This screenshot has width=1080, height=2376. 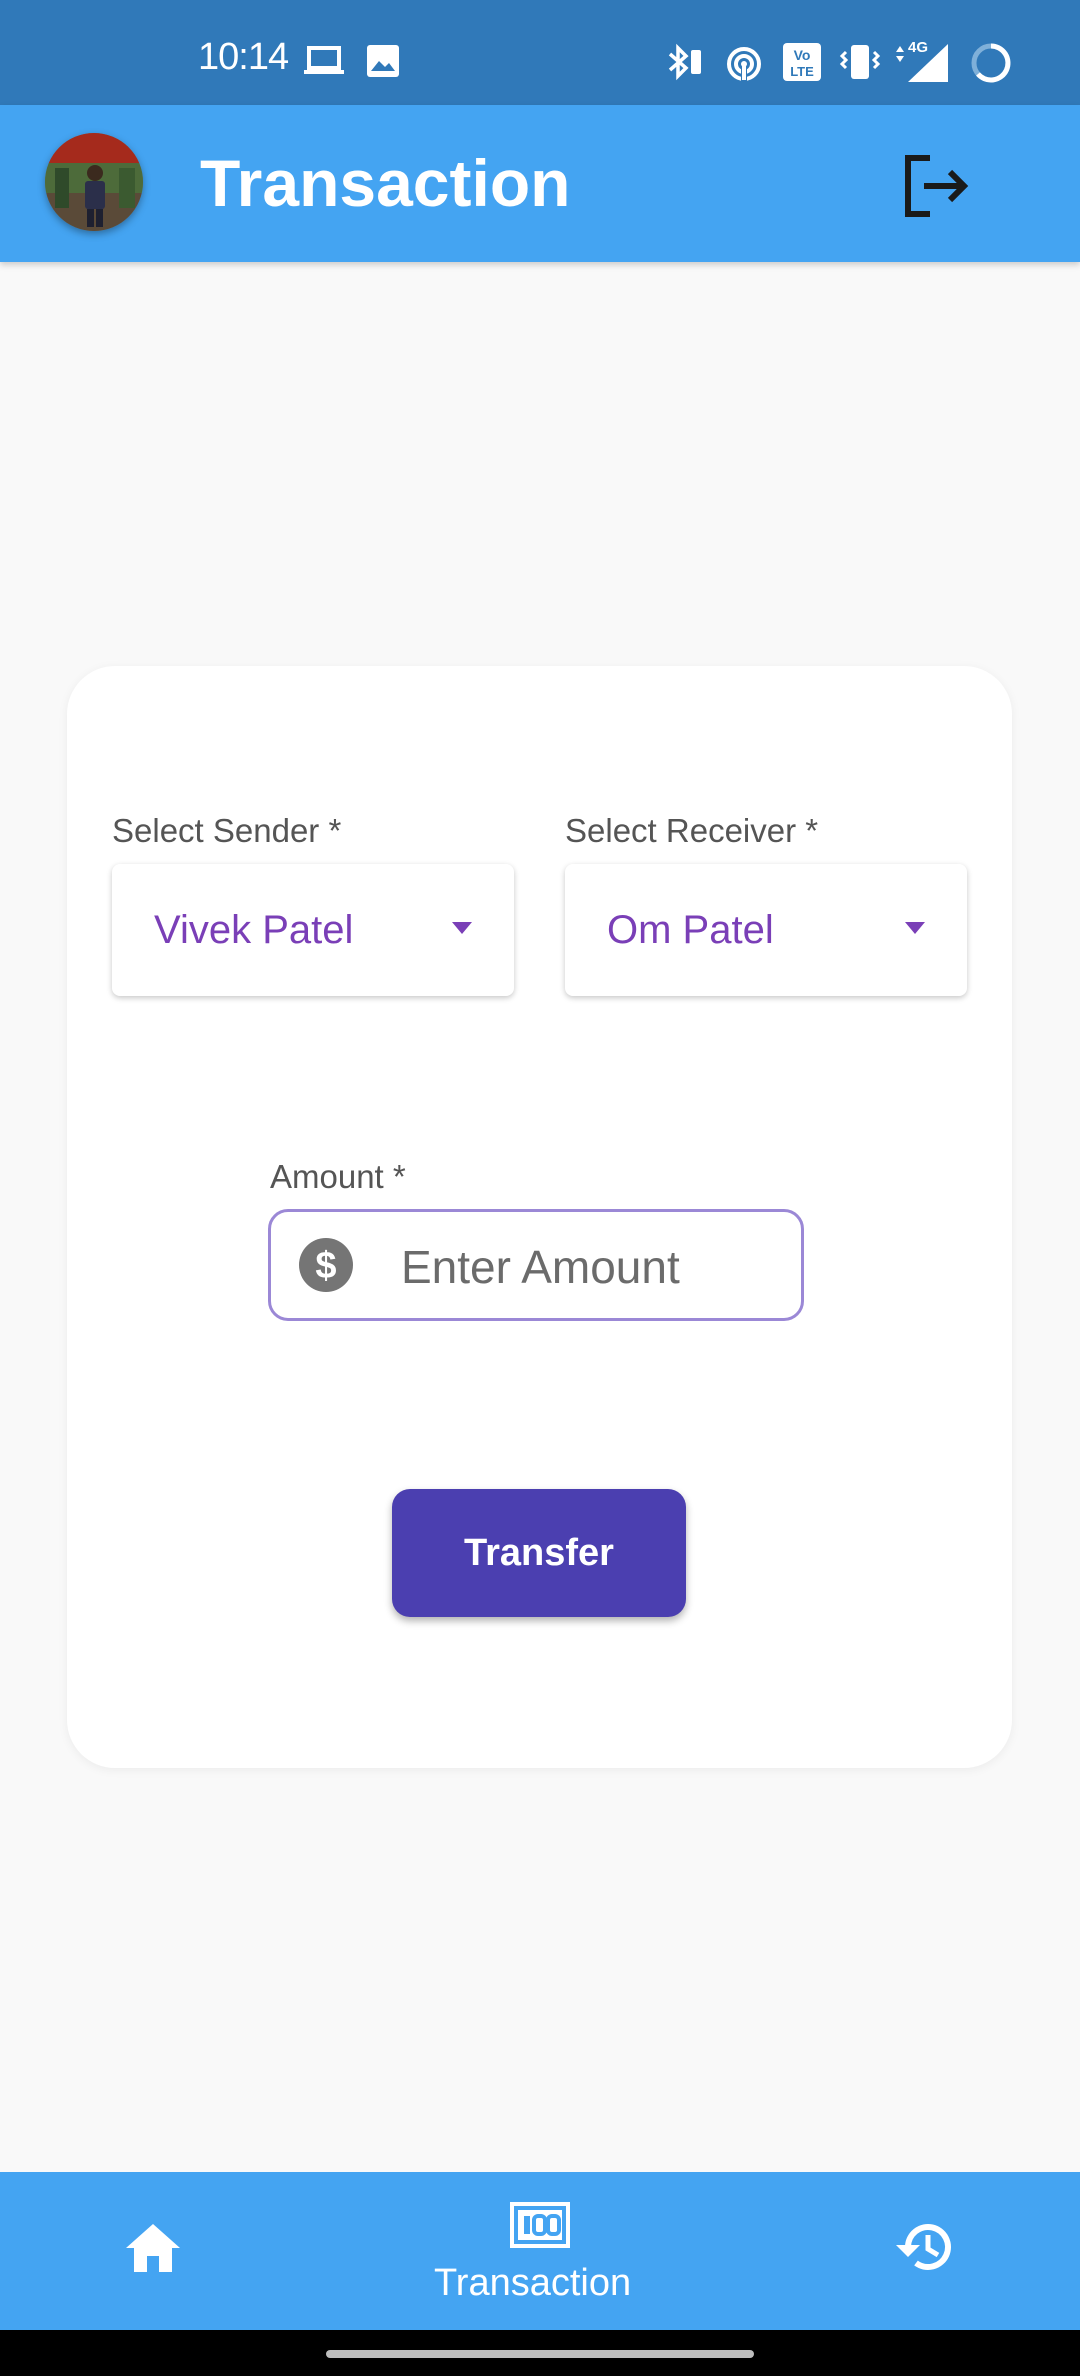 What do you see at coordinates (533, 2283) in the screenshot?
I see `nav-label-transaction: Transaction` at bounding box center [533, 2283].